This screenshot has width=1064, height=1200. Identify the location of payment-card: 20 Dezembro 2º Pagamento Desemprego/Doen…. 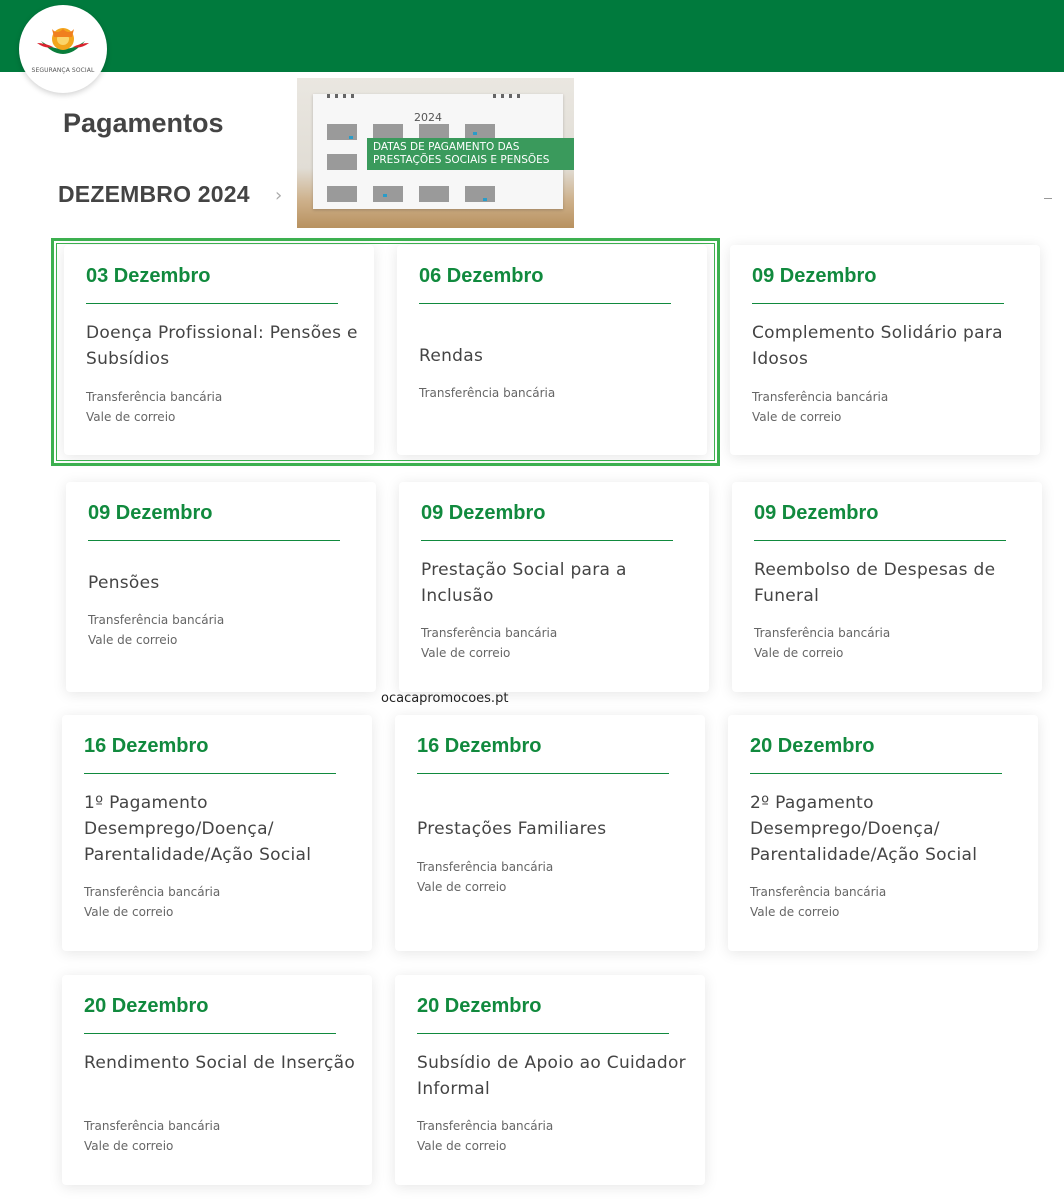
(883, 833).